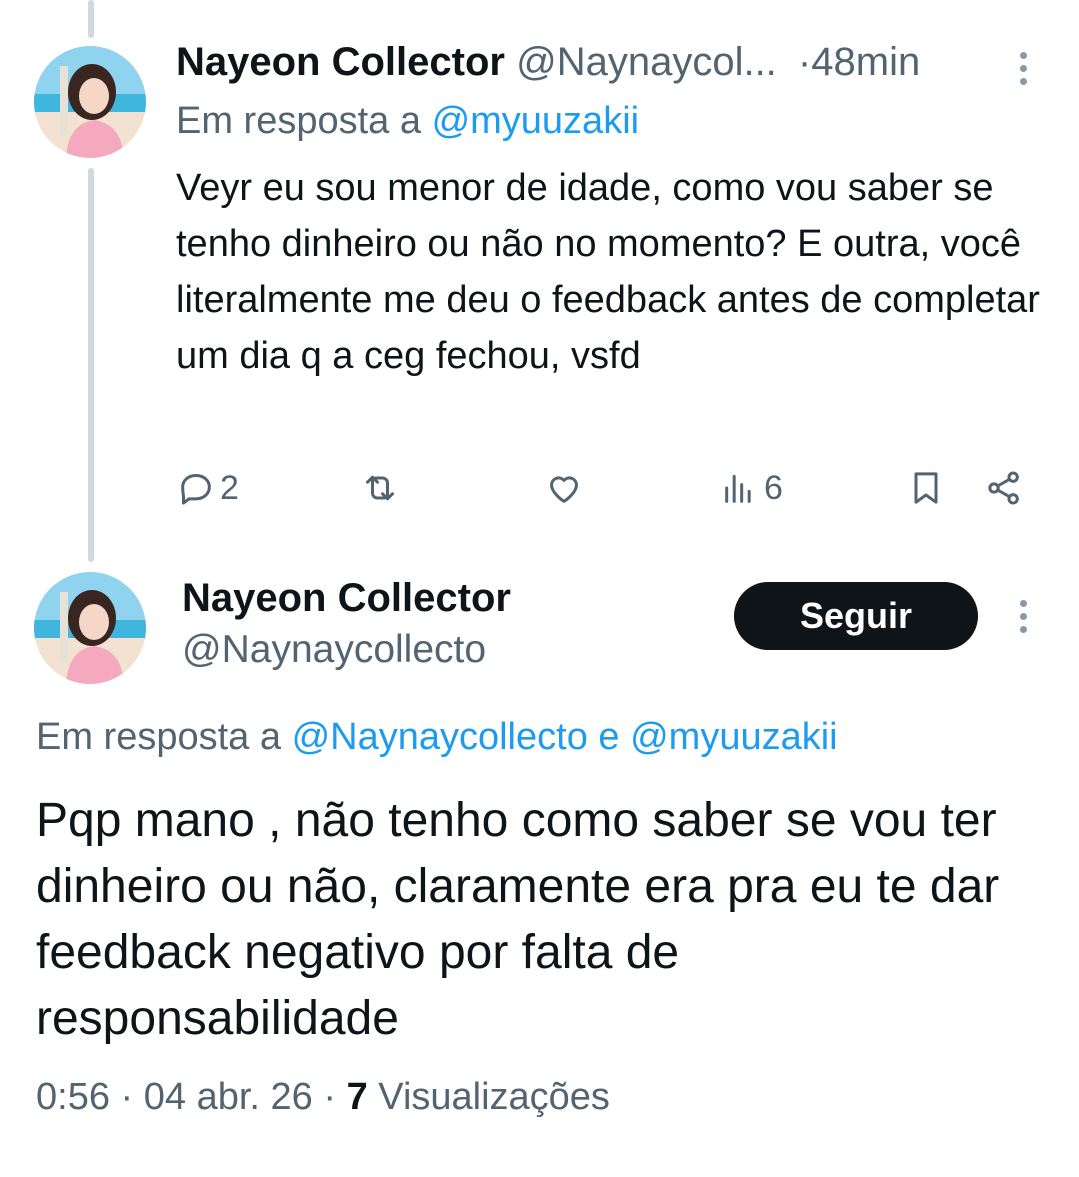 The width and height of the screenshot is (1079, 1177). I want to click on like-button, so click(564, 488).